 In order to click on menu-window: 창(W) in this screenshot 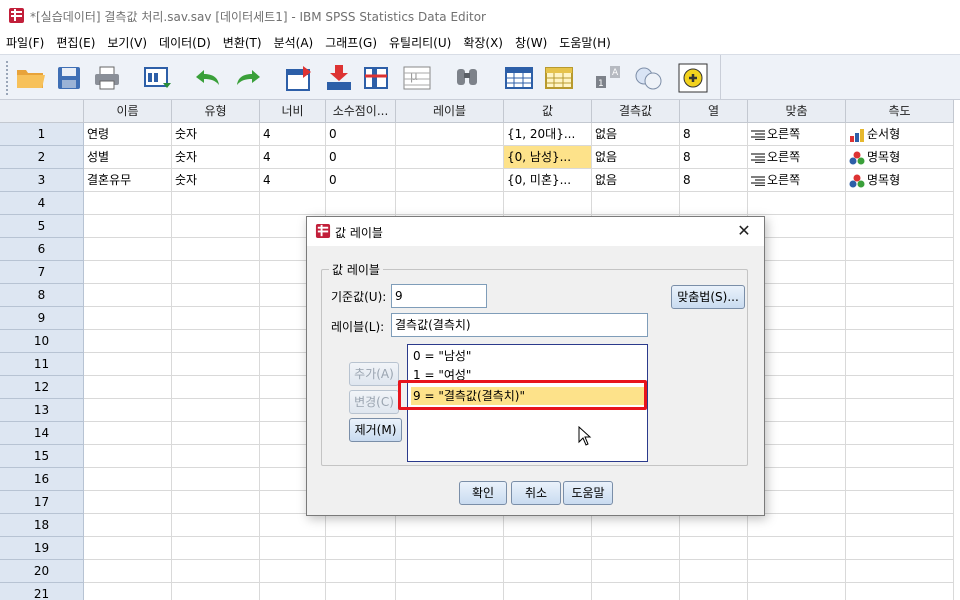, I will do `click(533, 43)`.